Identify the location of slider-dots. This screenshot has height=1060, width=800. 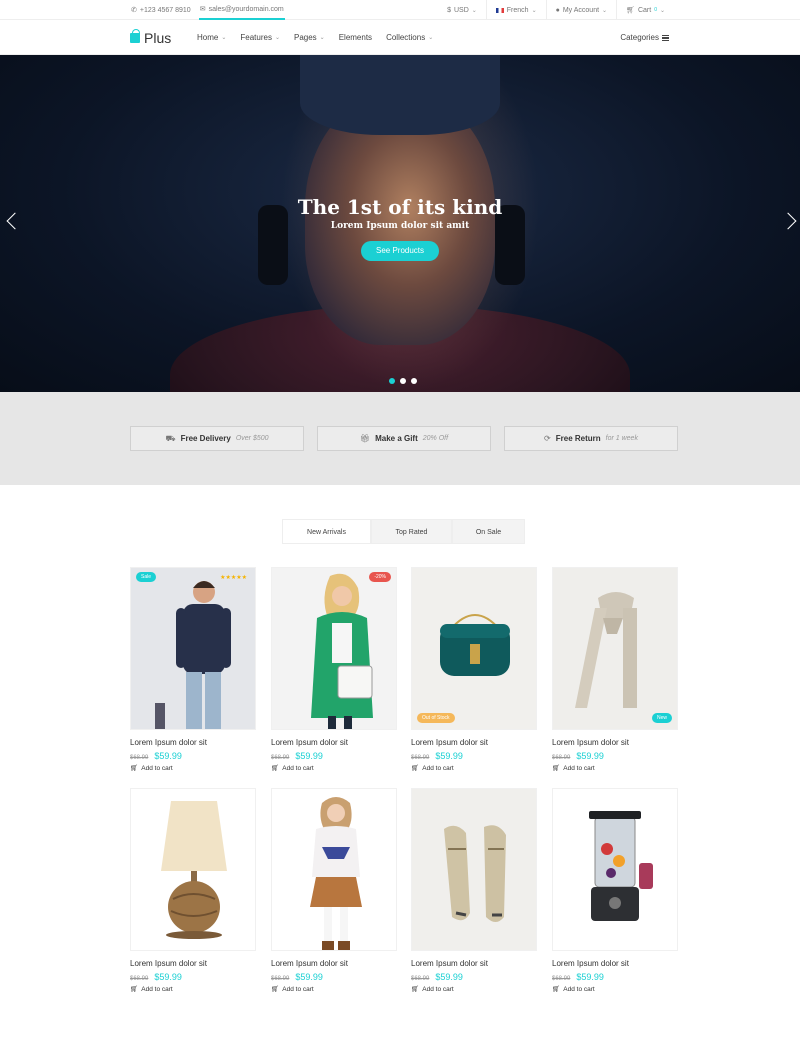
(403, 381).